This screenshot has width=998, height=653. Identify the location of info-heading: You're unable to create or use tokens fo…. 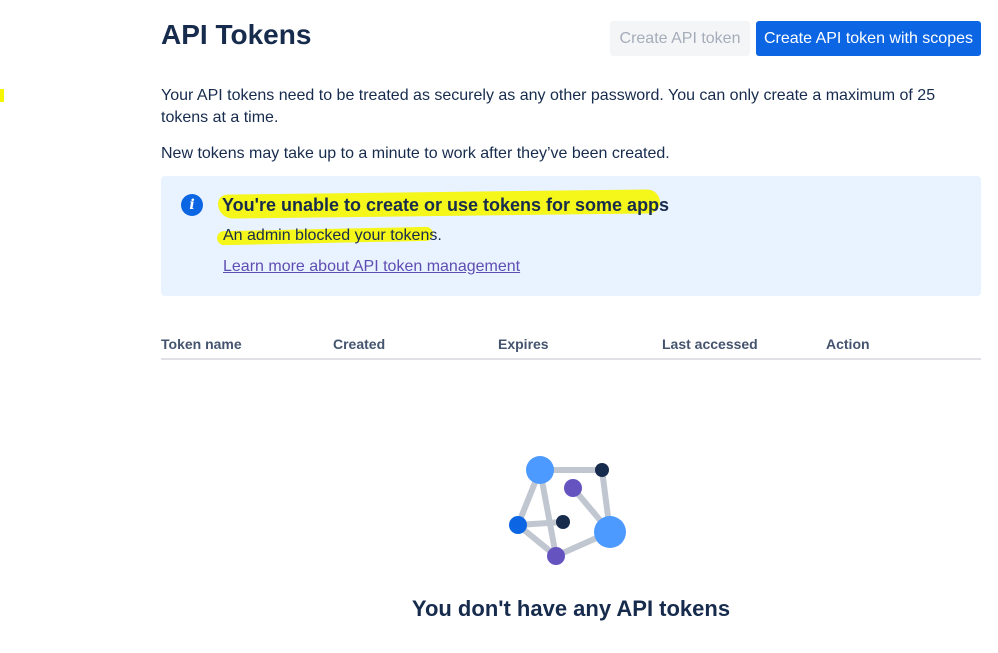
(446, 205).